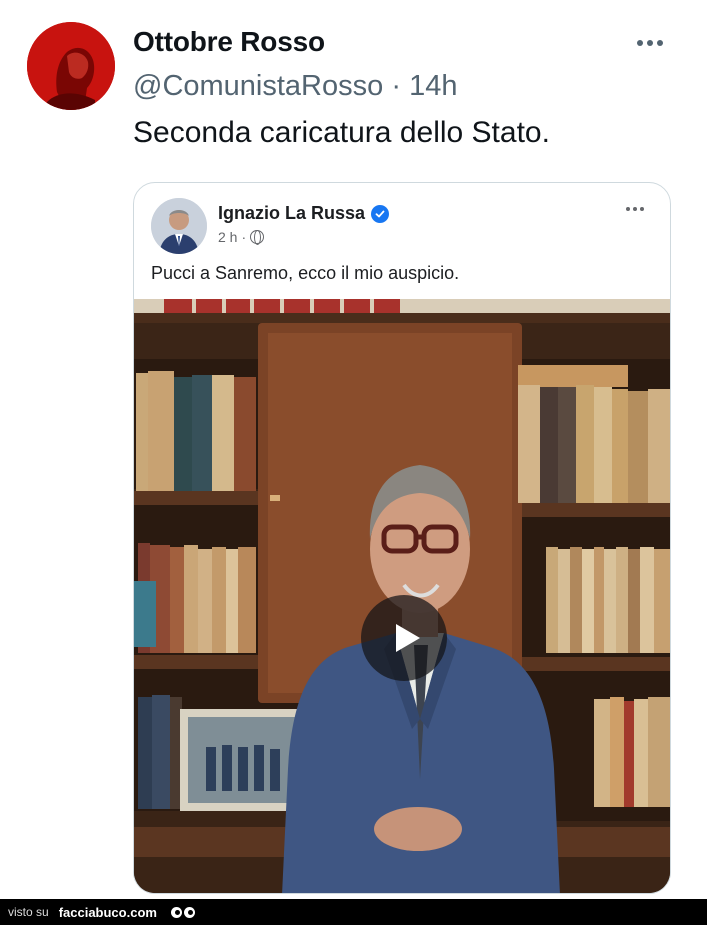 This screenshot has height=925, width=707. I want to click on red-portrait-avatar, so click(71, 66).